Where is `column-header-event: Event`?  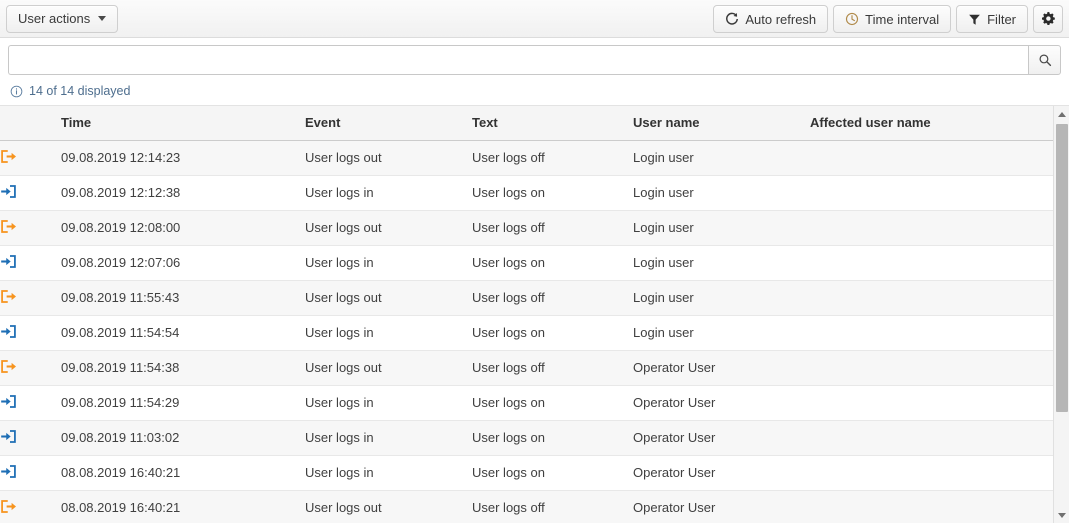
column-header-event: Event is located at coordinates (388, 123).